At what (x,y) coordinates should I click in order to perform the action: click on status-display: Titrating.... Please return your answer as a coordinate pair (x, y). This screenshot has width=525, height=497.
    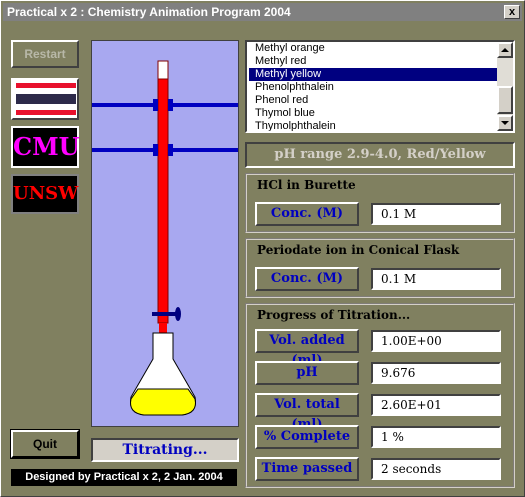
    Looking at the image, I should click on (165, 450).